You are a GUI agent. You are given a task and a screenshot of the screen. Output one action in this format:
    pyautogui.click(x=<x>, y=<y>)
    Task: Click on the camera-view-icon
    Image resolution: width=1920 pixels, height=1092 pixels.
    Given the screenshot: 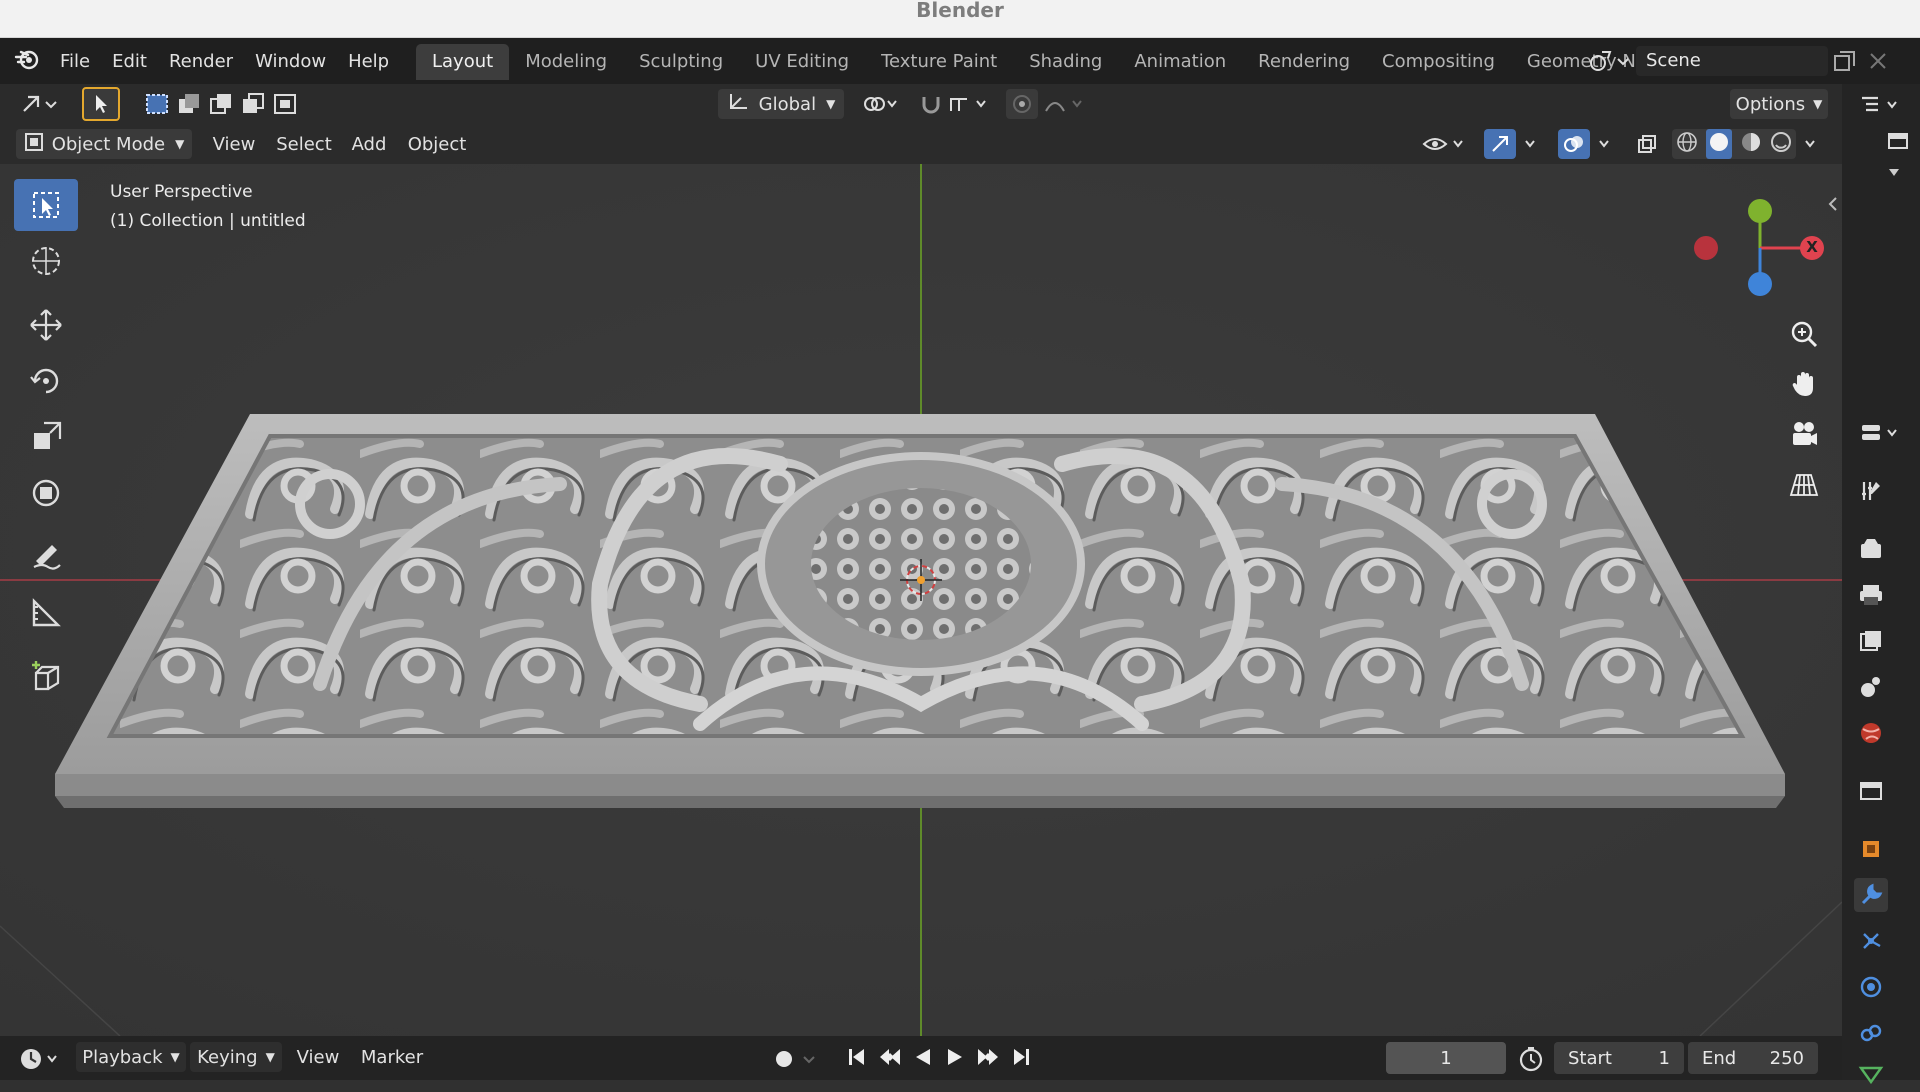 What is the action you would take?
    pyautogui.click(x=1804, y=434)
    